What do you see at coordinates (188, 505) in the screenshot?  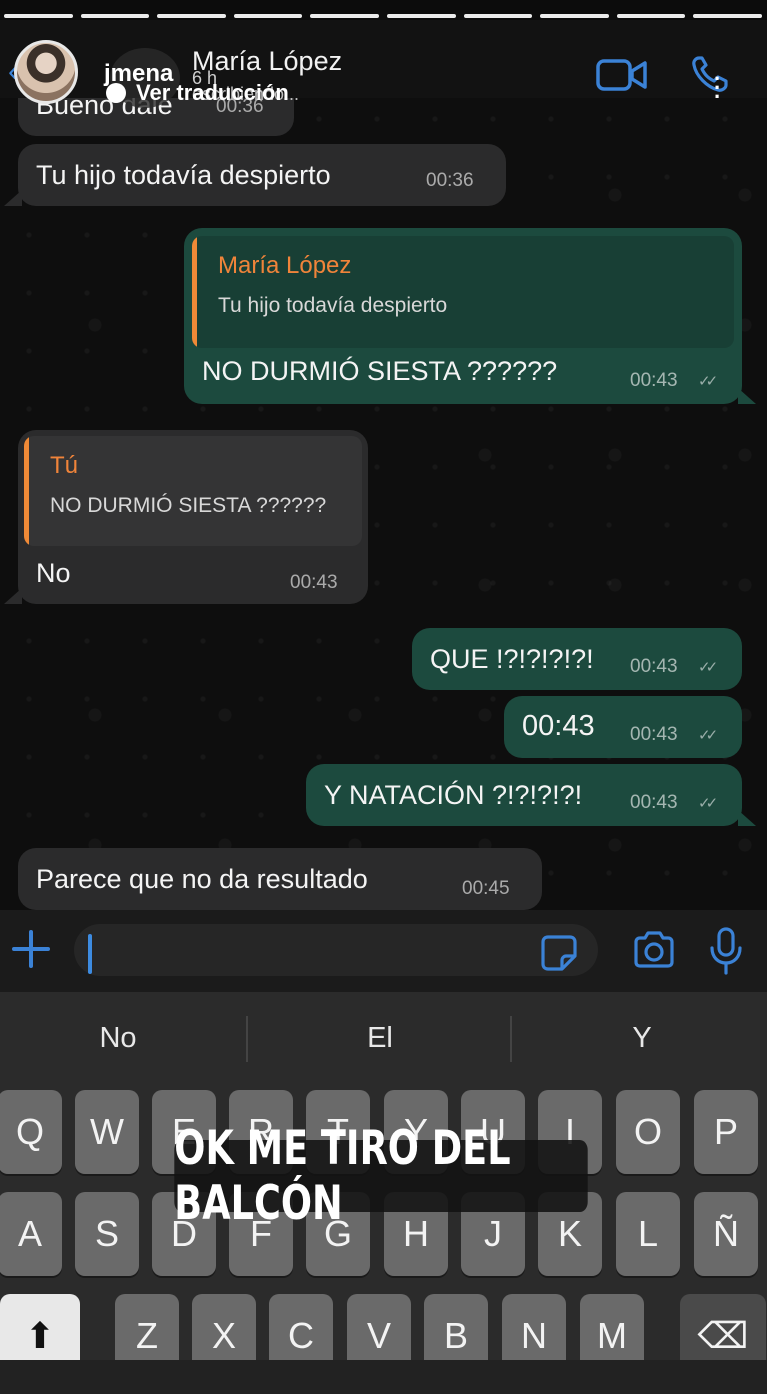 I see `quoted-text: NO DURMIÓ SIESTA ??????` at bounding box center [188, 505].